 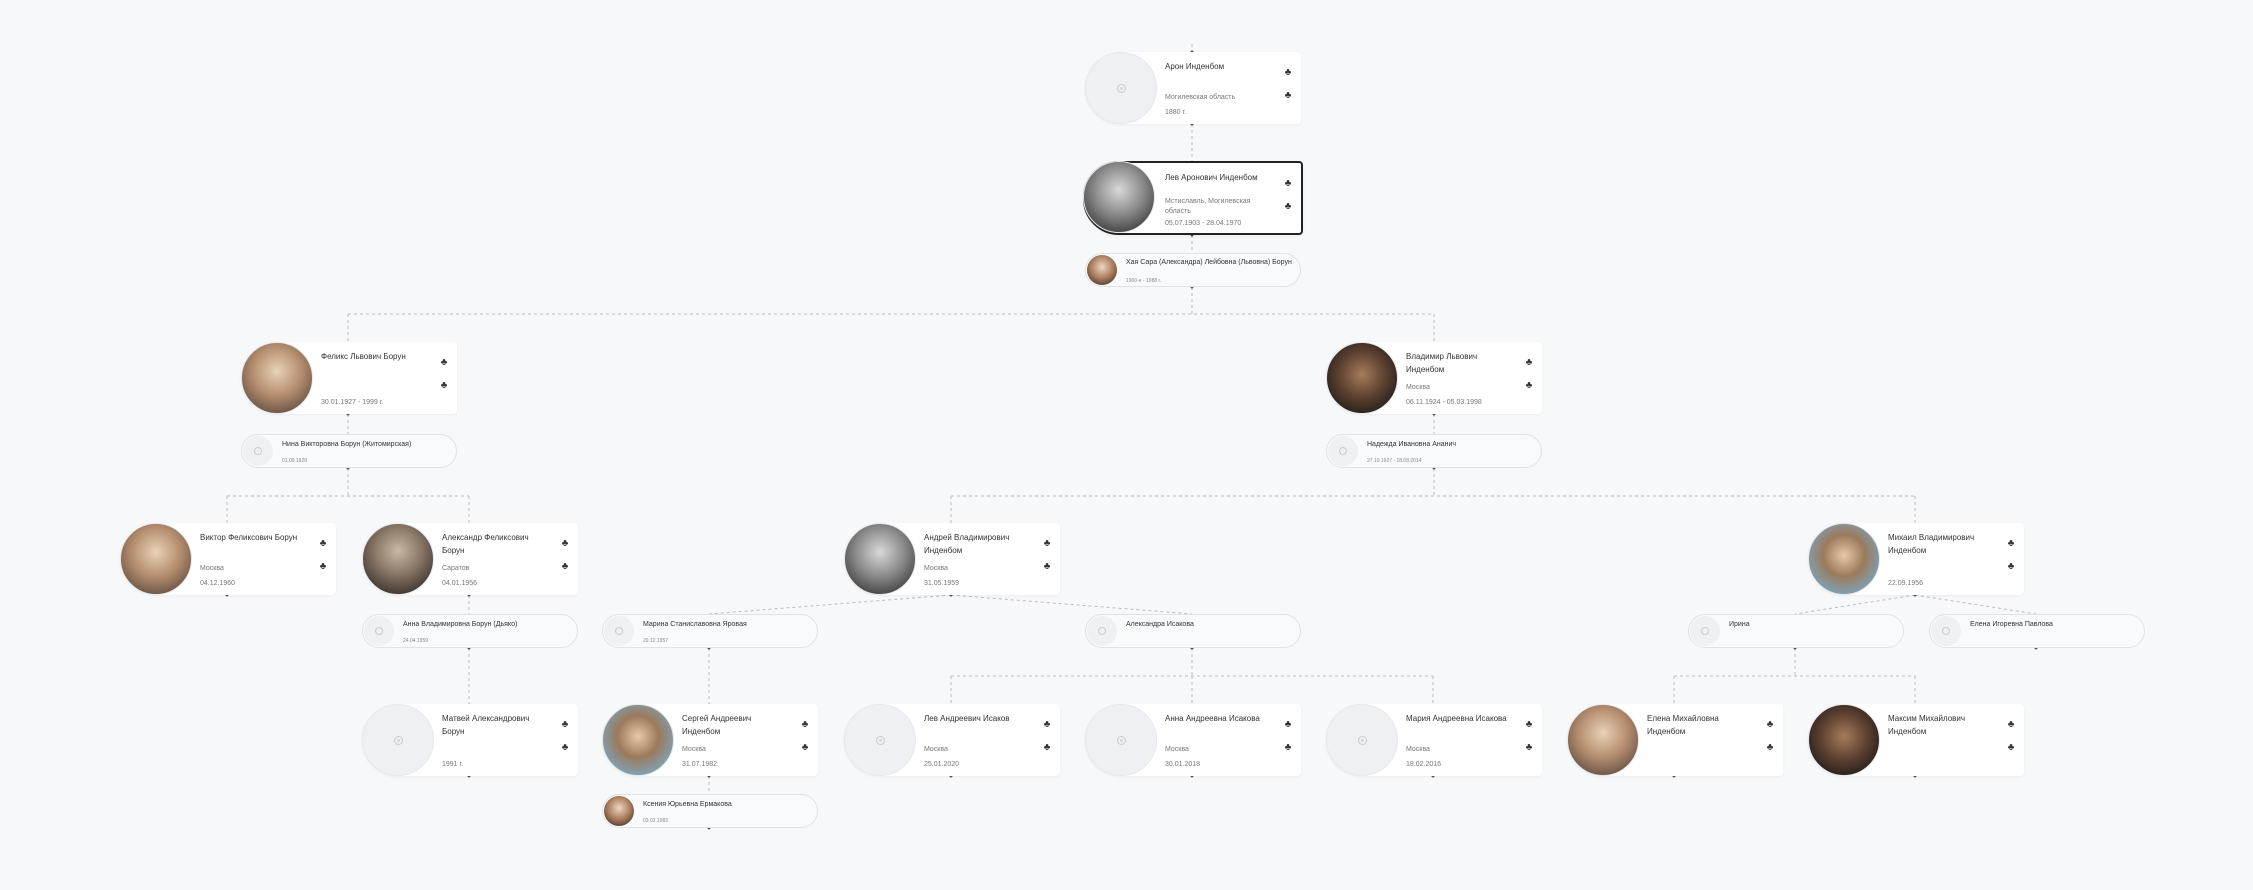 What do you see at coordinates (1144, 281) in the screenshot?
I see `spouse-dates: 1900-е - 1988 г.` at bounding box center [1144, 281].